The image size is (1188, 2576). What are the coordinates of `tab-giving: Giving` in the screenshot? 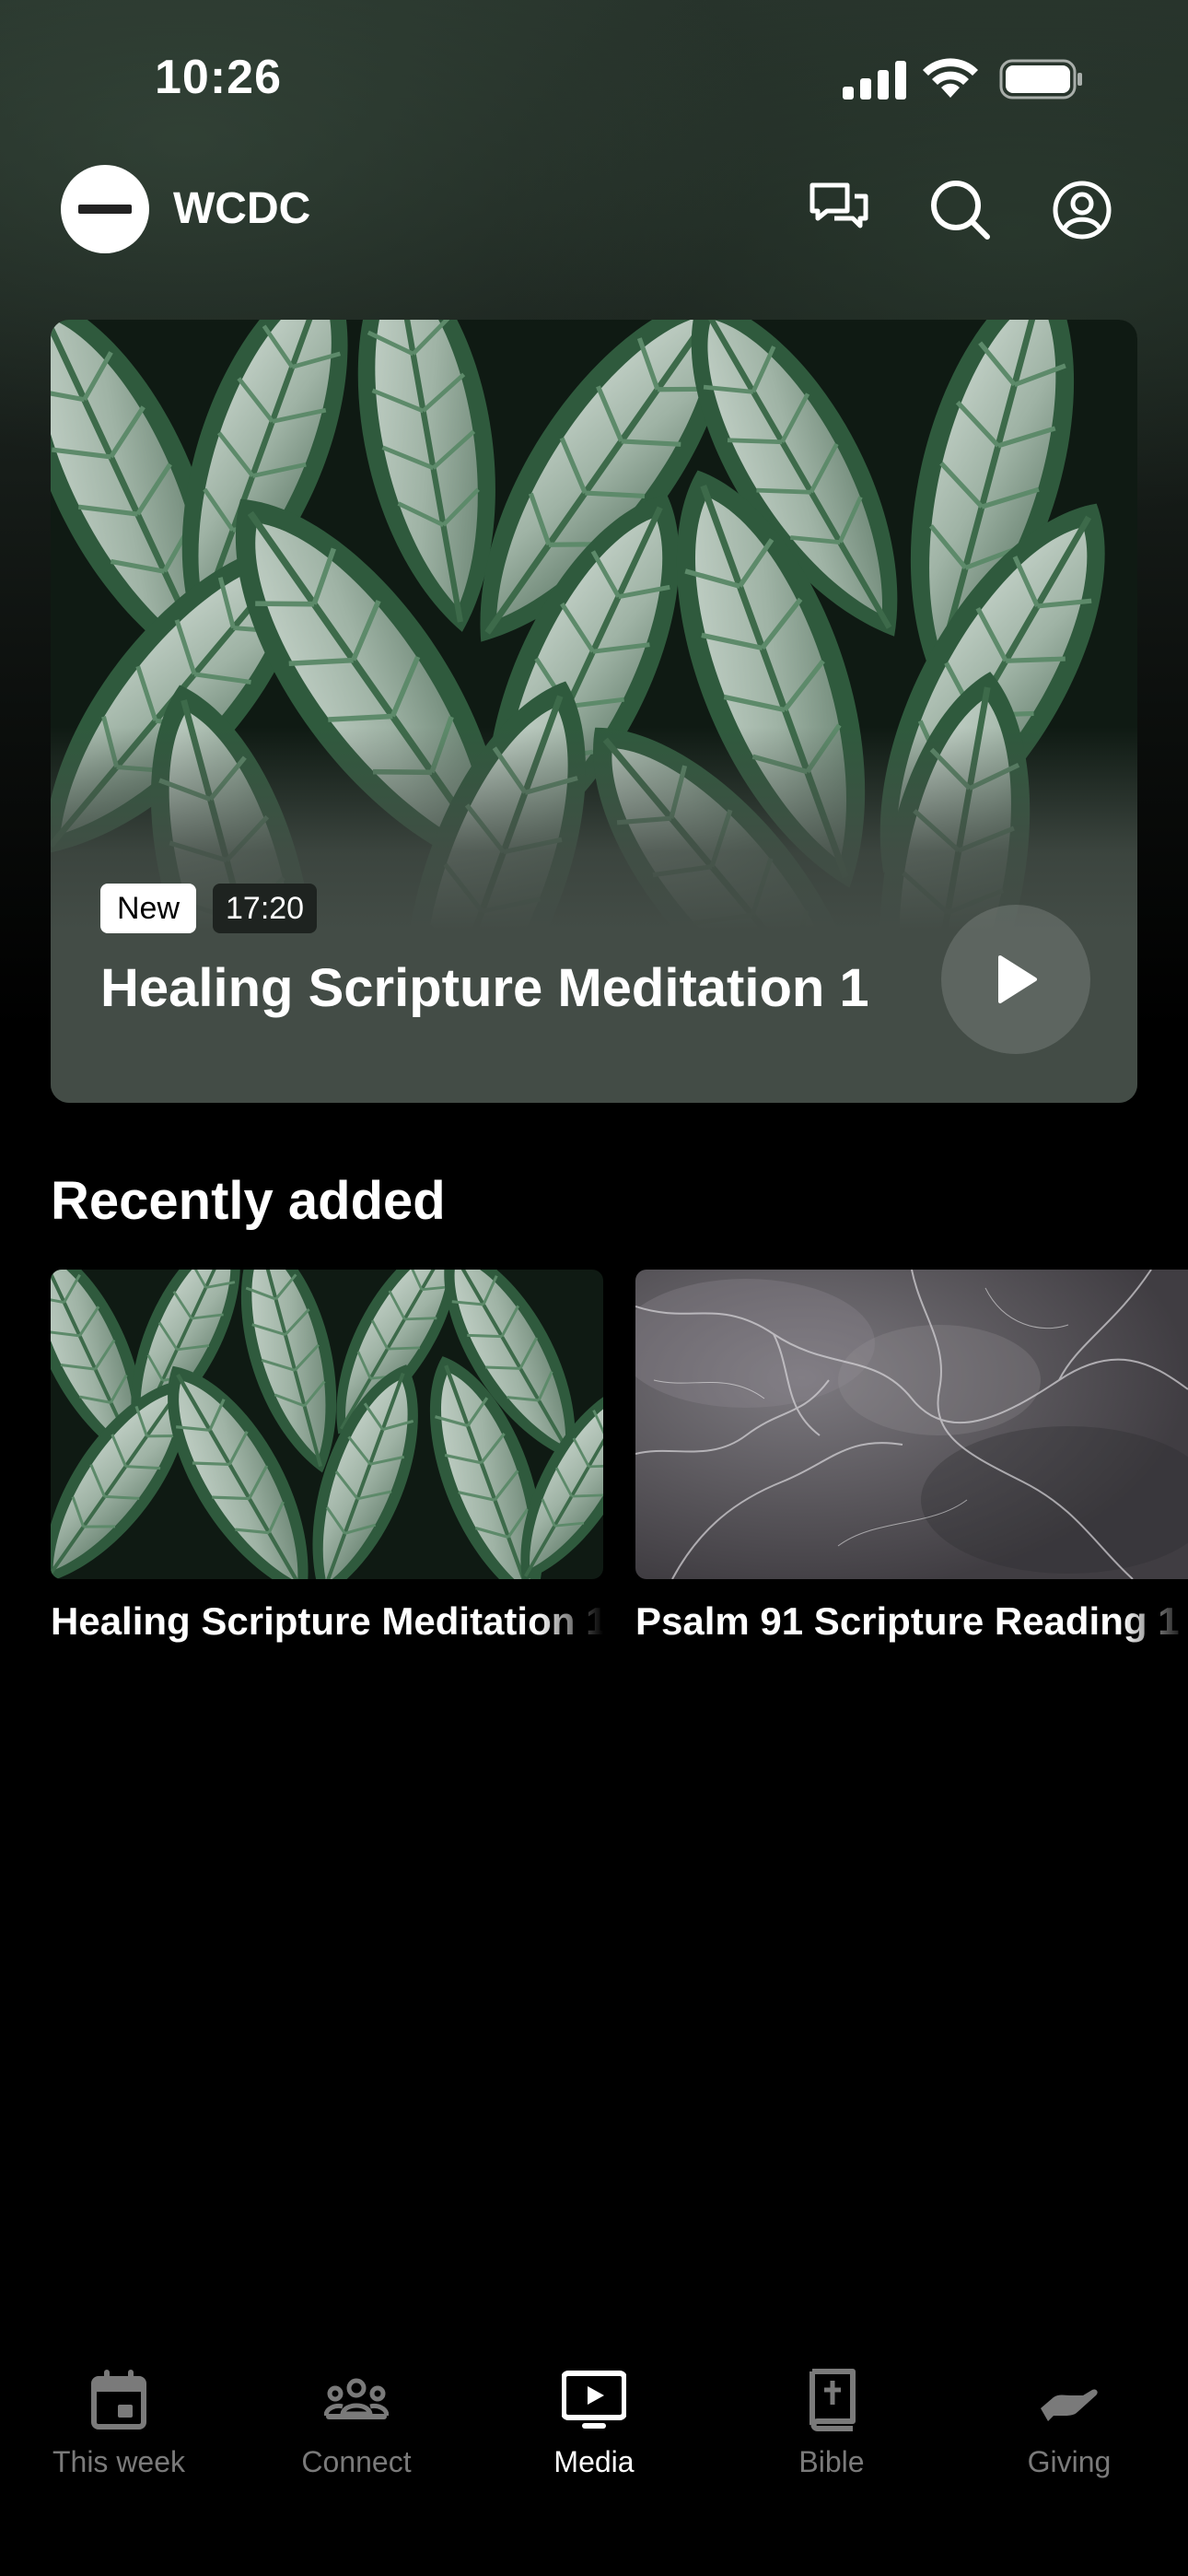 It's located at (1069, 2432).